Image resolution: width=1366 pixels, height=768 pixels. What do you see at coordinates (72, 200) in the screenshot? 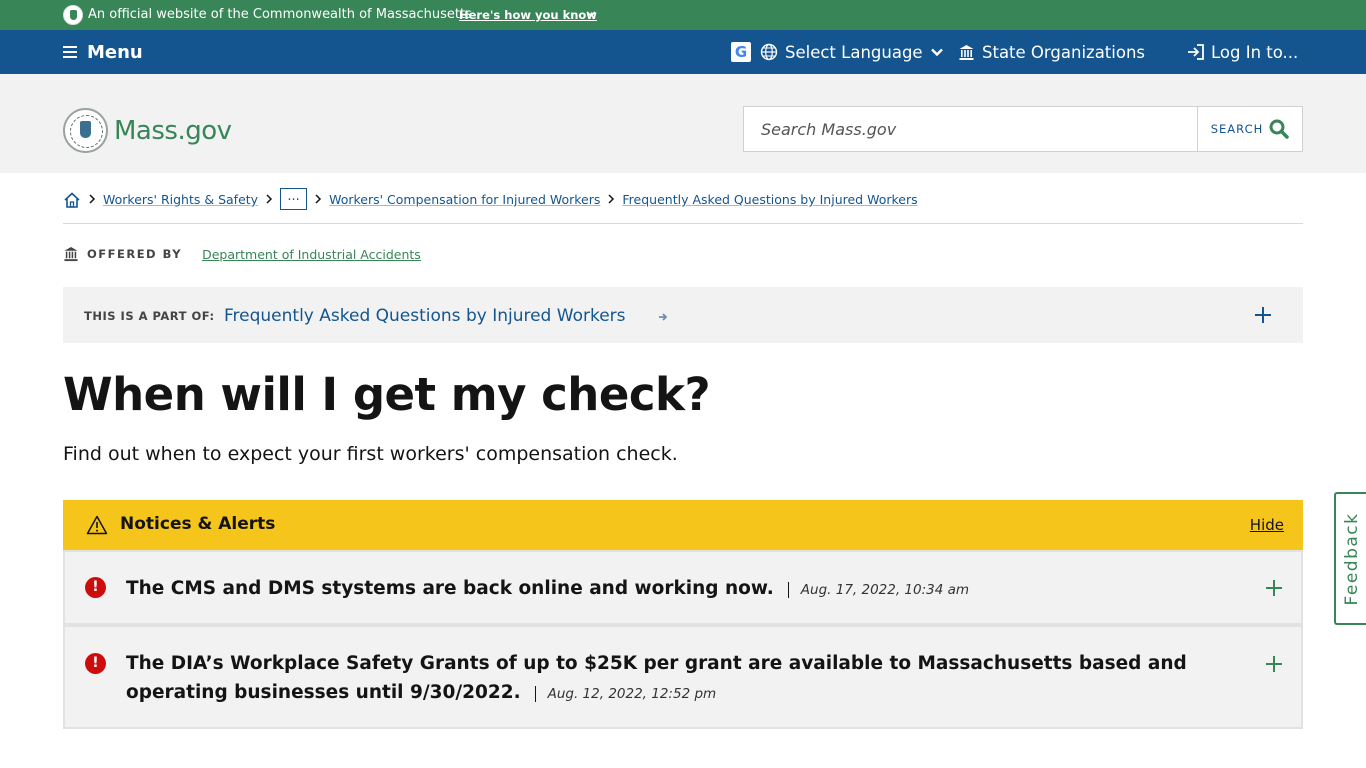
I see `home-icon` at bounding box center [72, 200].